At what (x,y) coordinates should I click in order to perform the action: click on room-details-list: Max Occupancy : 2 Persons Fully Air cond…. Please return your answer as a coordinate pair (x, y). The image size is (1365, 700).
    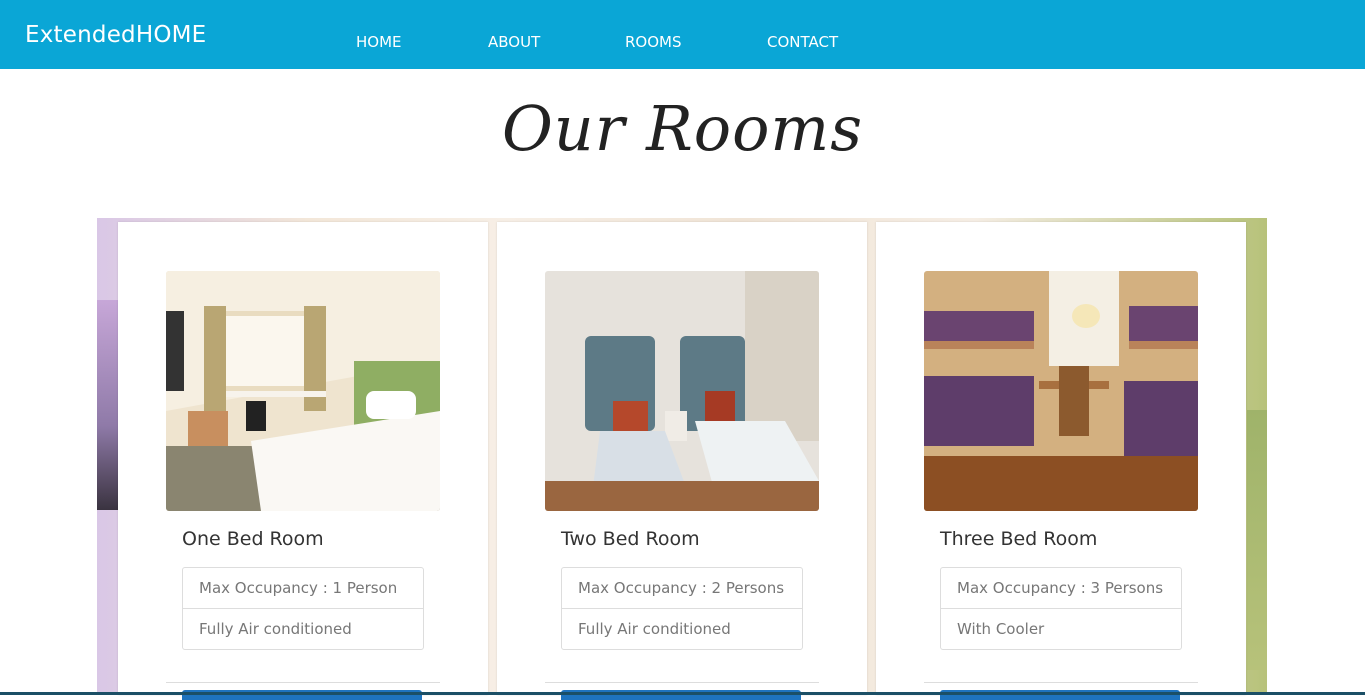
    Looking at the image, I should click on (682, 608).